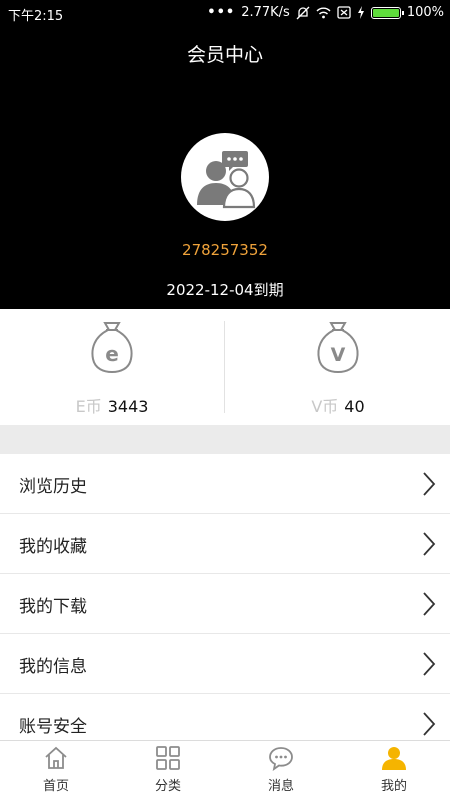 This screenshot has width=450, height=801. I want to click on e-coin-balance: e E币 3443, so click(112, 367).